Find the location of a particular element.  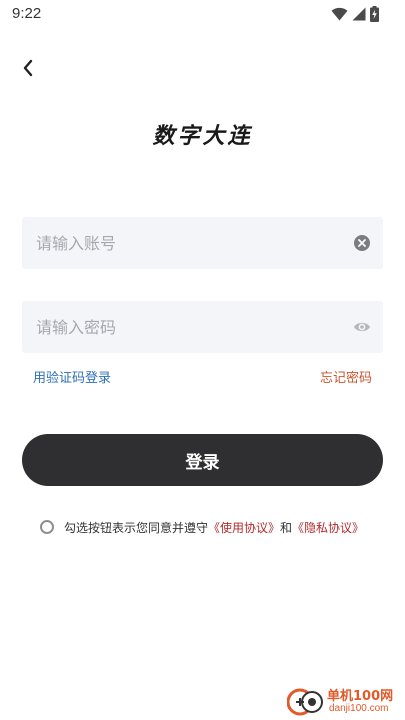

app-title-logo: 数字大连 is located at coordinates (202, 136).